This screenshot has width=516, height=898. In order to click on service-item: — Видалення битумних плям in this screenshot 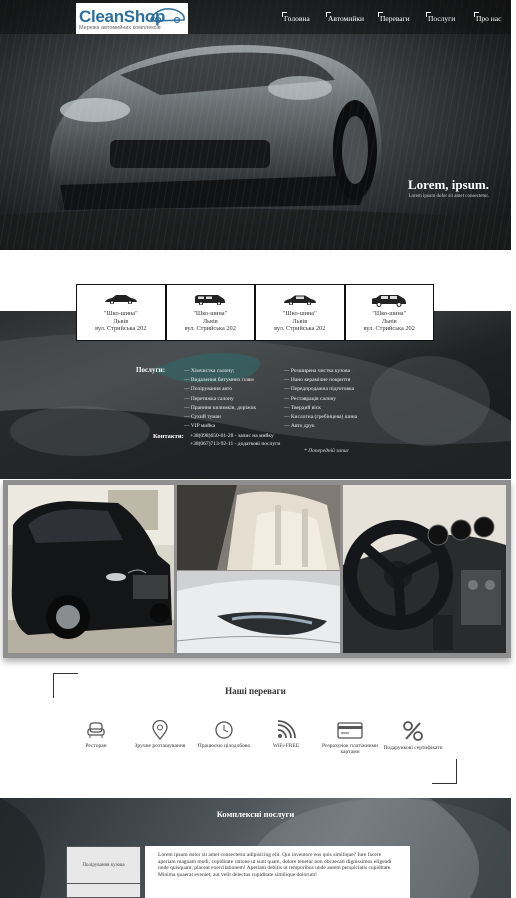, I will do `click(219, 380)`.